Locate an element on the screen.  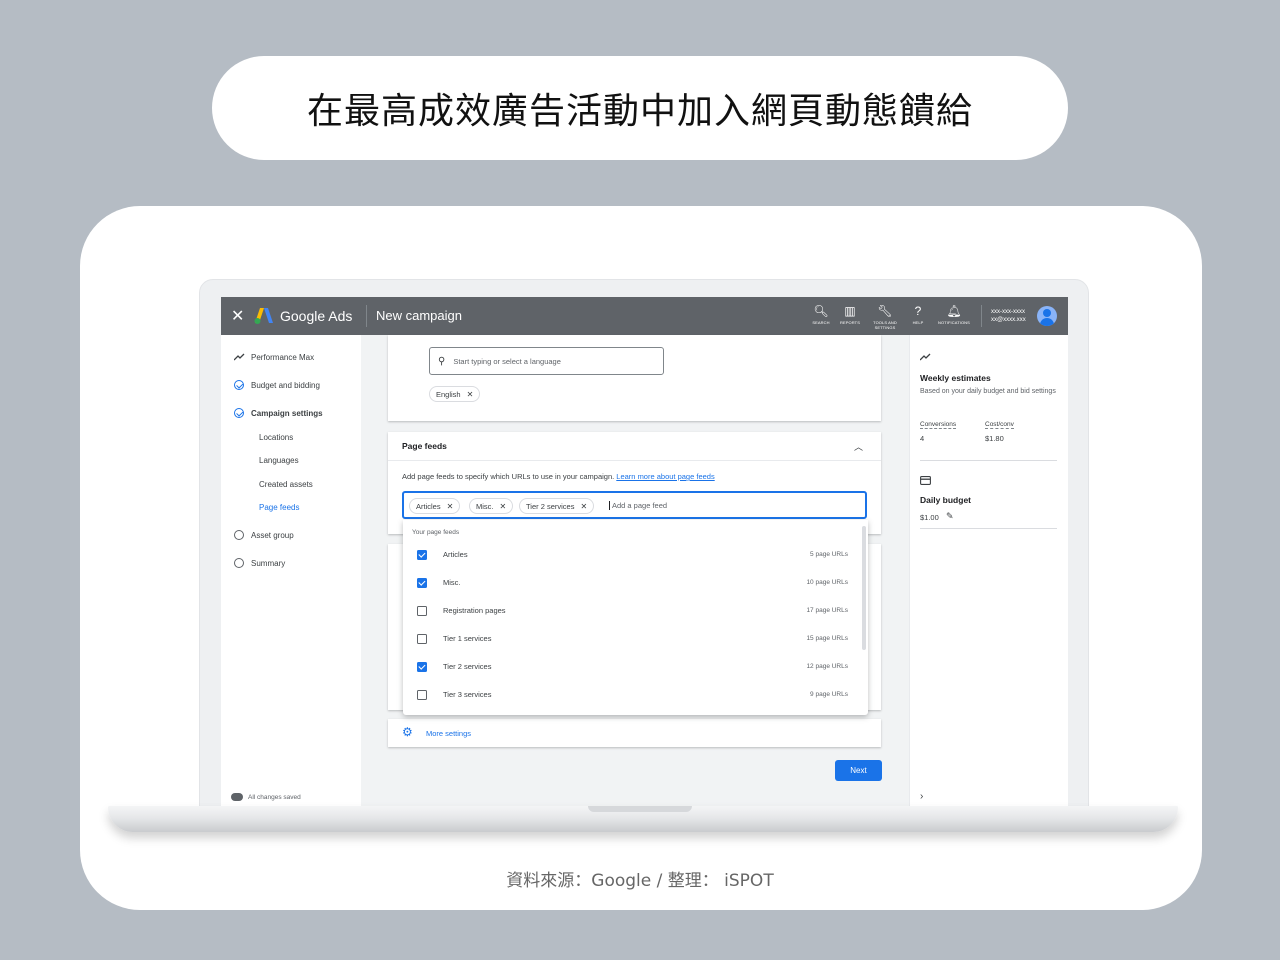
feed-option-misc: Misc. 10 page URLs is located at coordinates (630, 584).